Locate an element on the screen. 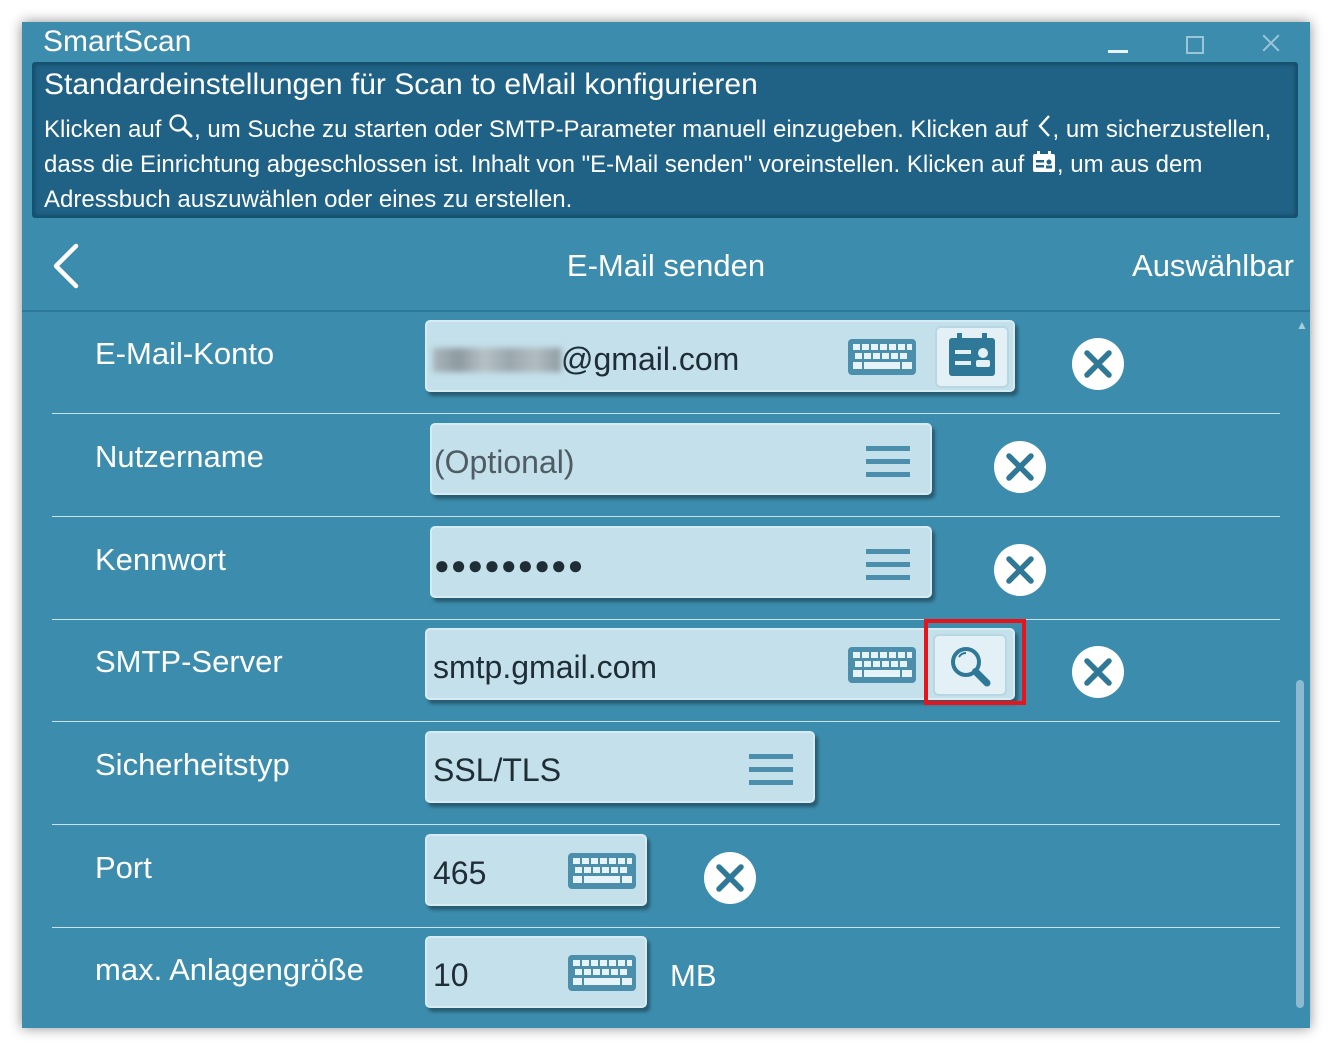  redacted-email-user is located at coordinates (497, 360).